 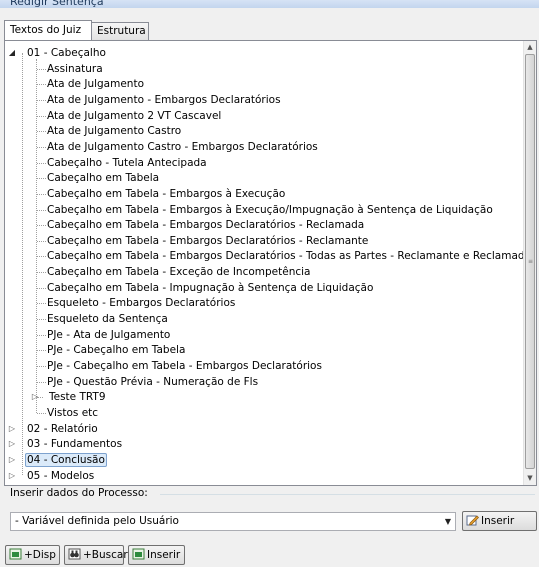 I want to click on tree-item-label: 04 - Conclusão, so click(x=66, y=459).